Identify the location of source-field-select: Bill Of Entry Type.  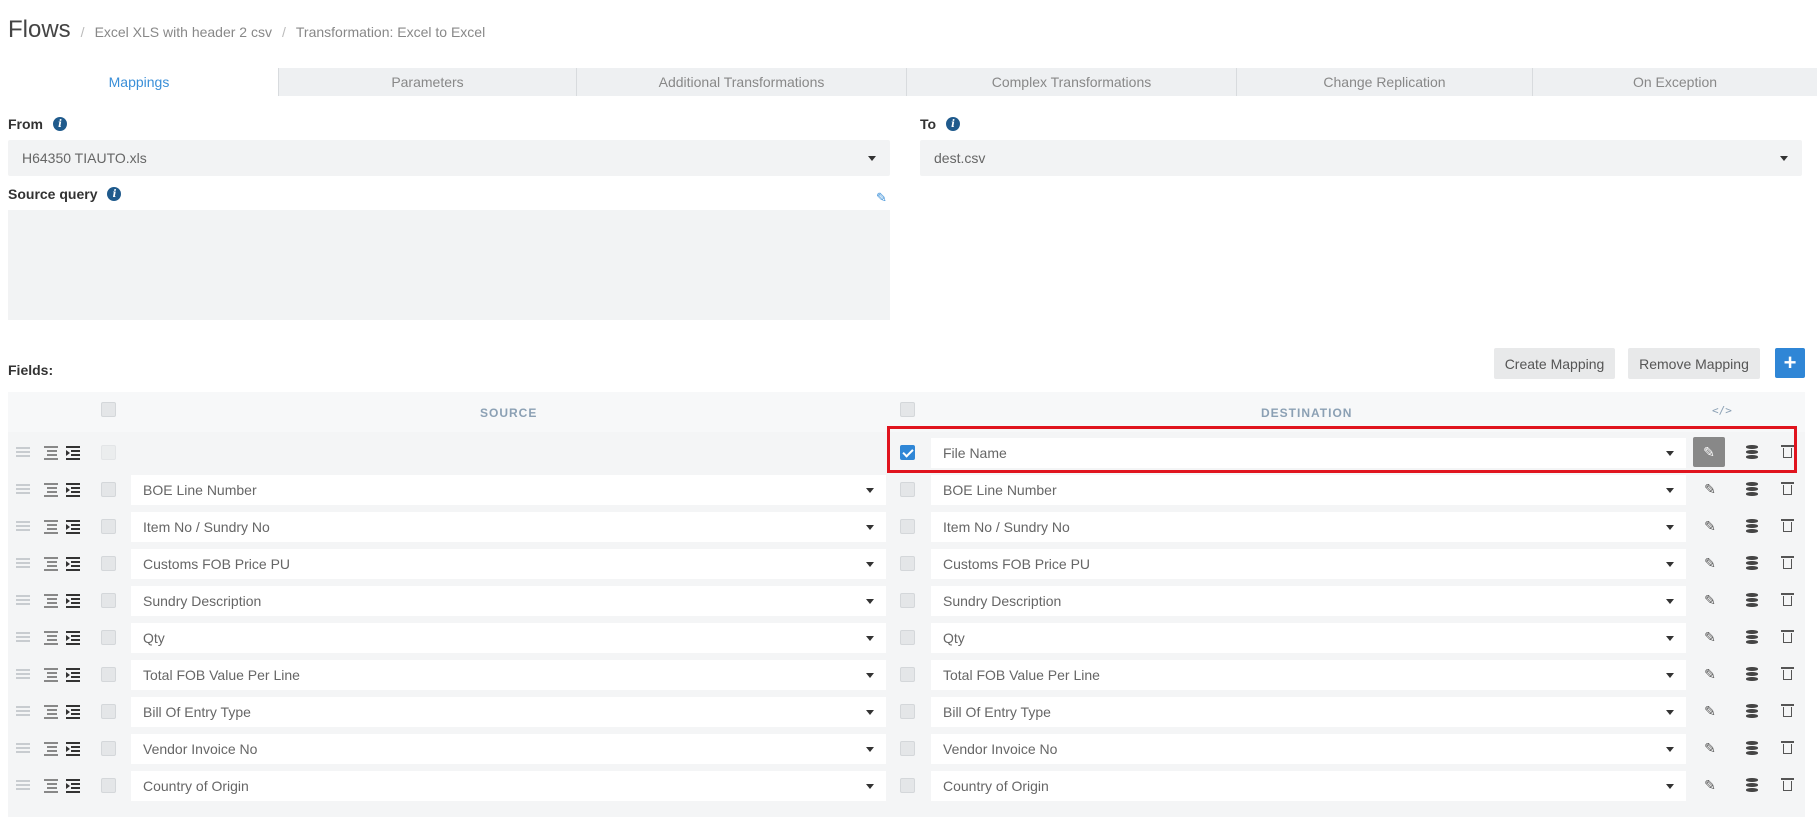
(508, 712).